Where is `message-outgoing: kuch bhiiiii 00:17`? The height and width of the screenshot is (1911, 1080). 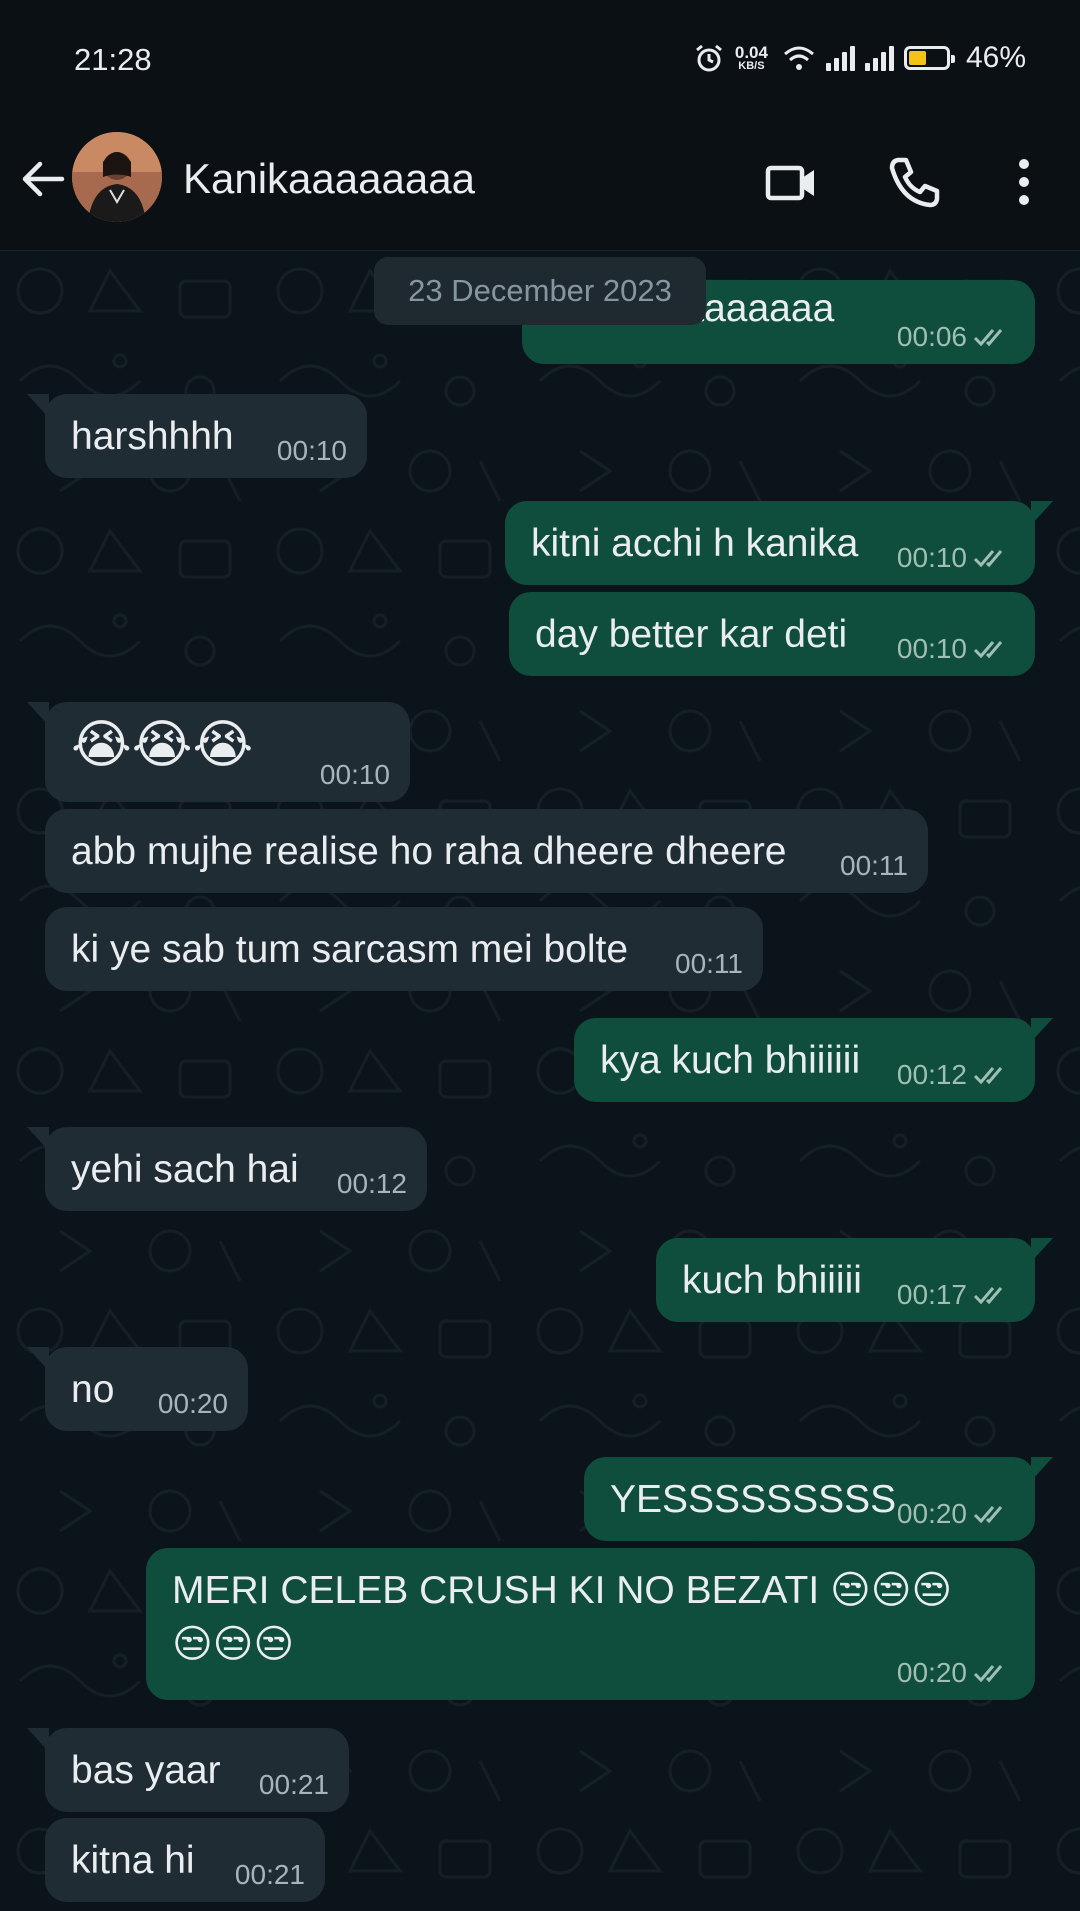 message-outgoing: kuch bhiiiii 00:17 is located at coordinates (854, 1280).